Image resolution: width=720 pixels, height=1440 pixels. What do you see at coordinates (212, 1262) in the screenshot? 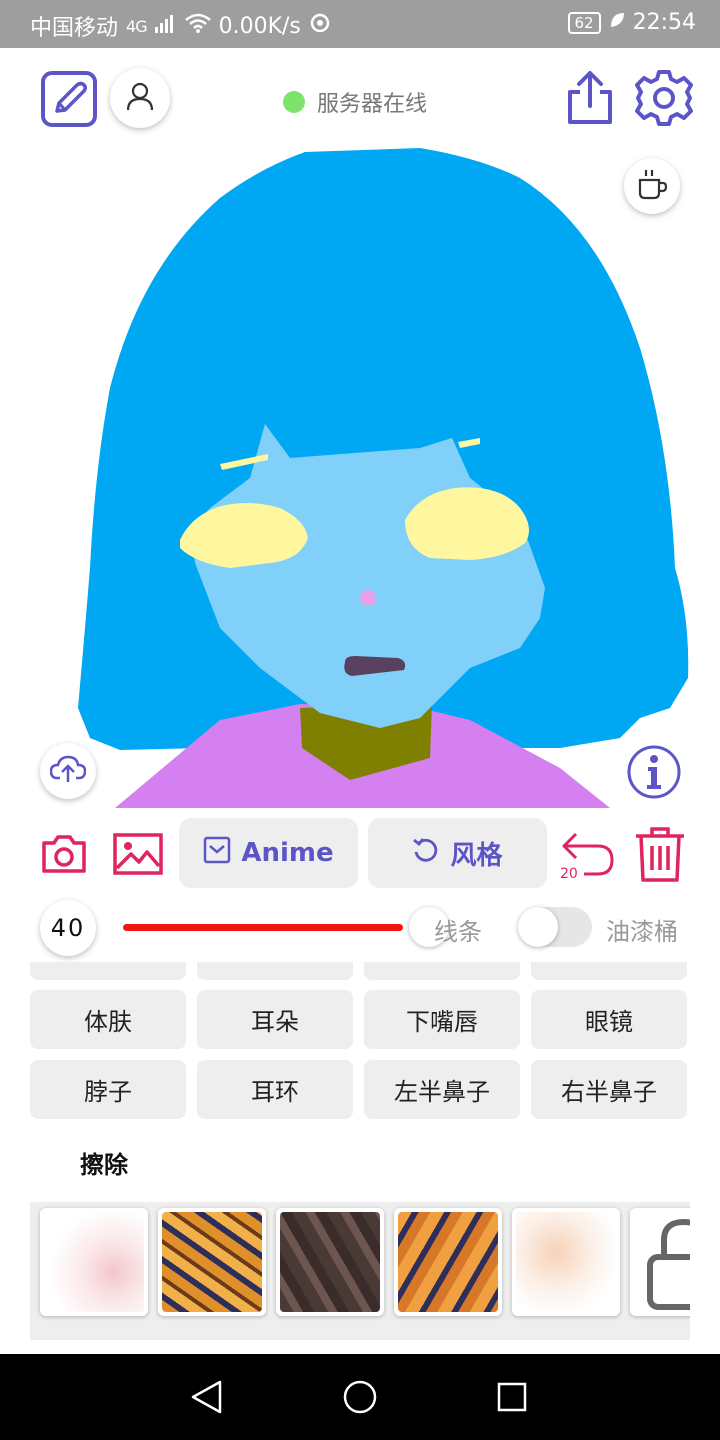
I see `texture-orange-navy-swirl` at bounding box center [212, 1262].